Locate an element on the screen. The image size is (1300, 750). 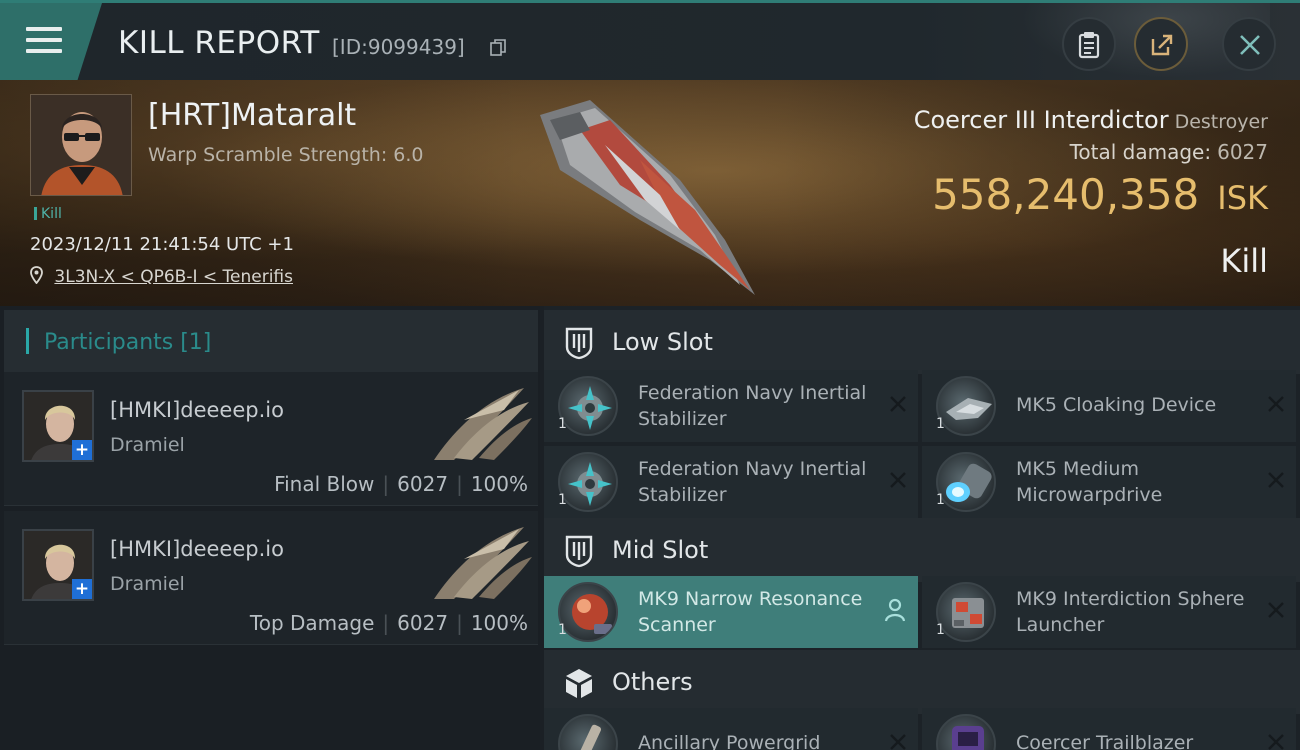
pilot-portrait-icon is located at coordinates (81, 145).